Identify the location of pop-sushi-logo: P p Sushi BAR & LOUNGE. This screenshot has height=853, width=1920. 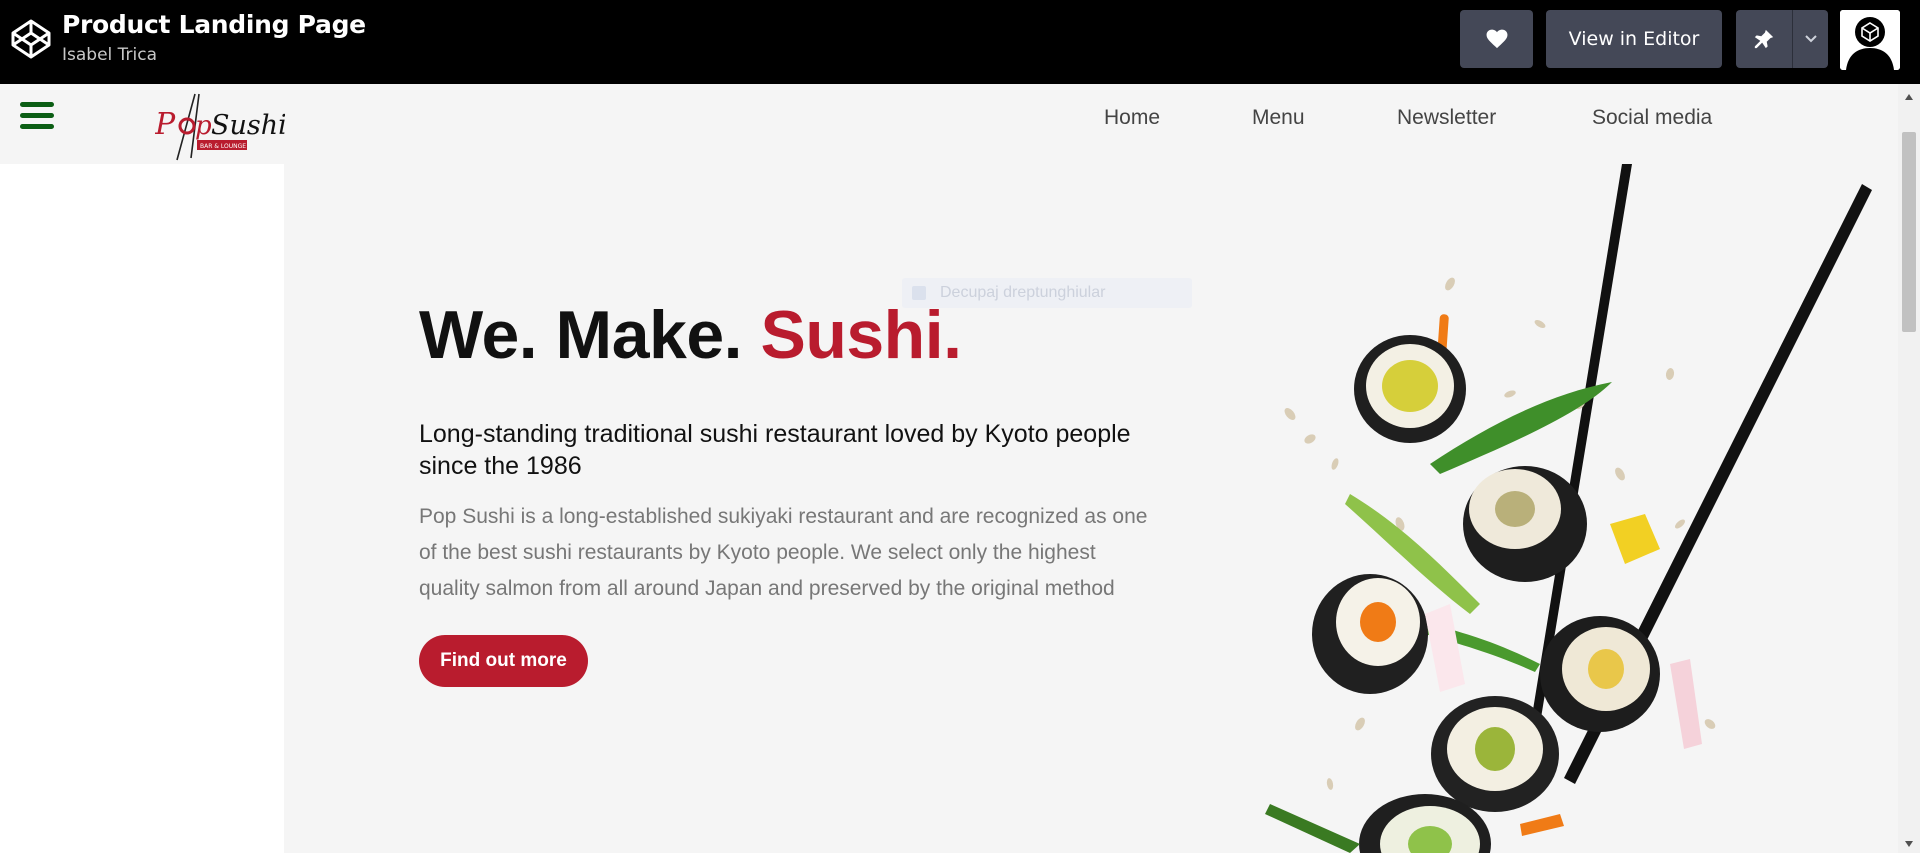
(220, 126).